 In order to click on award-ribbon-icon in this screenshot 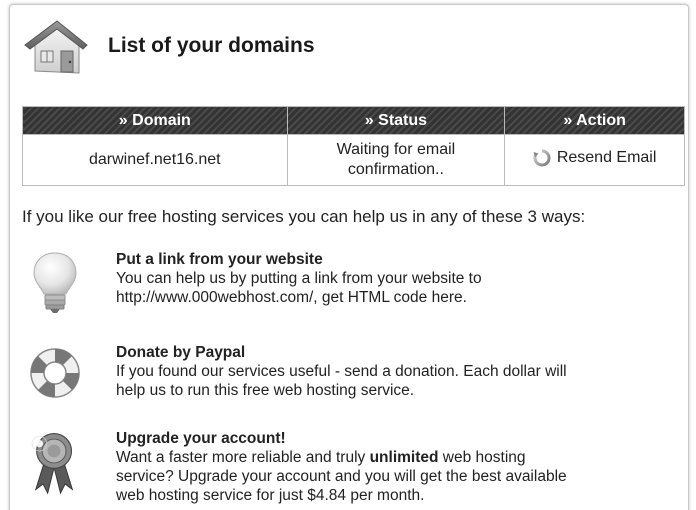, I will do `click(52, 464)`.